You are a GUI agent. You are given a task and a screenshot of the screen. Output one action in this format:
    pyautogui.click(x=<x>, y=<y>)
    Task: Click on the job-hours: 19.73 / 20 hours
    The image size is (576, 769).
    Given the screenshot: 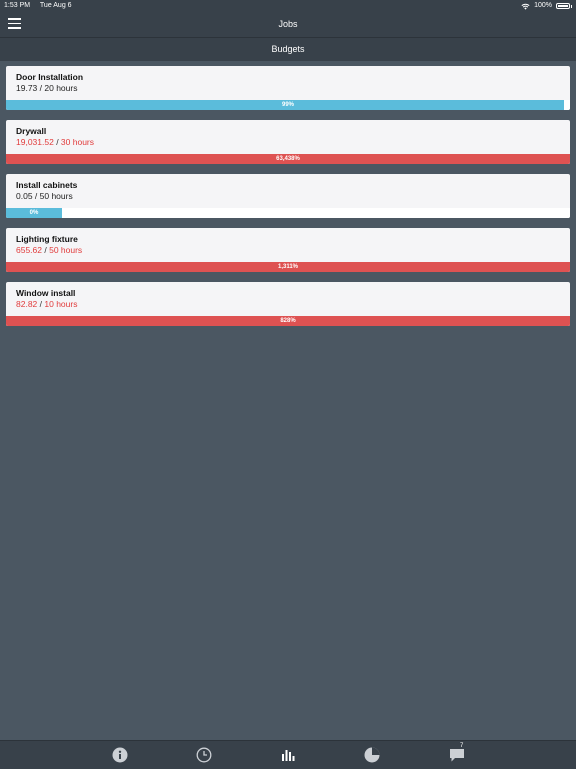 What is the action you would take?
    pyautogui.click(x=47, y=88)
    